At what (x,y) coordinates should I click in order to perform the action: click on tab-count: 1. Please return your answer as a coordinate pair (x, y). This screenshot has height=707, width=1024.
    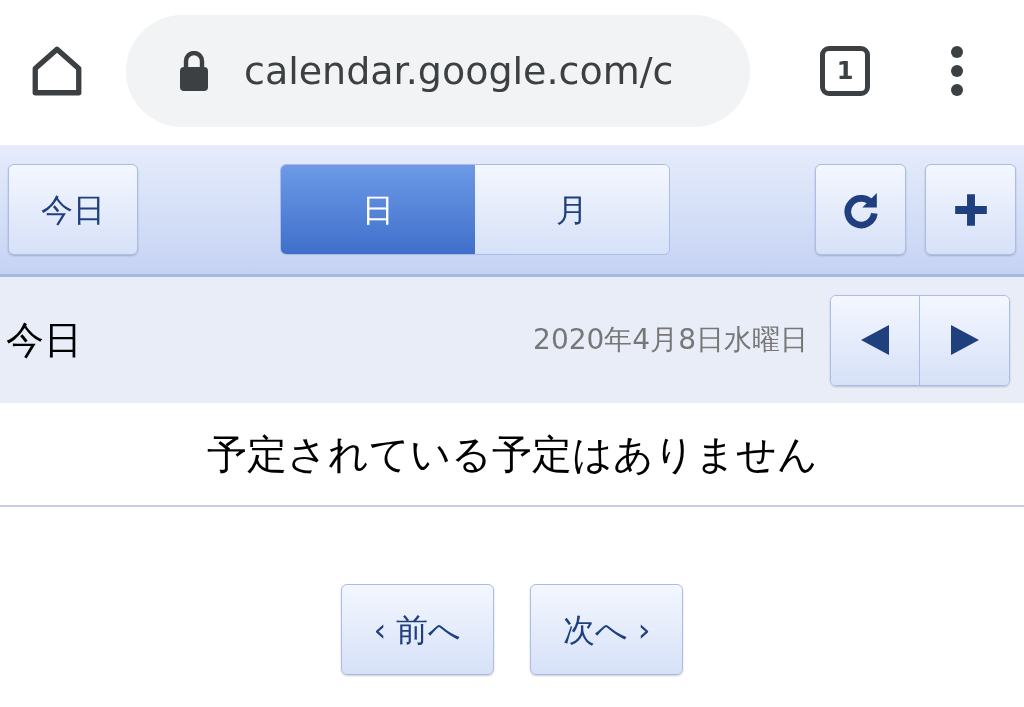
    Looking at the image, I should click on (845, 71).